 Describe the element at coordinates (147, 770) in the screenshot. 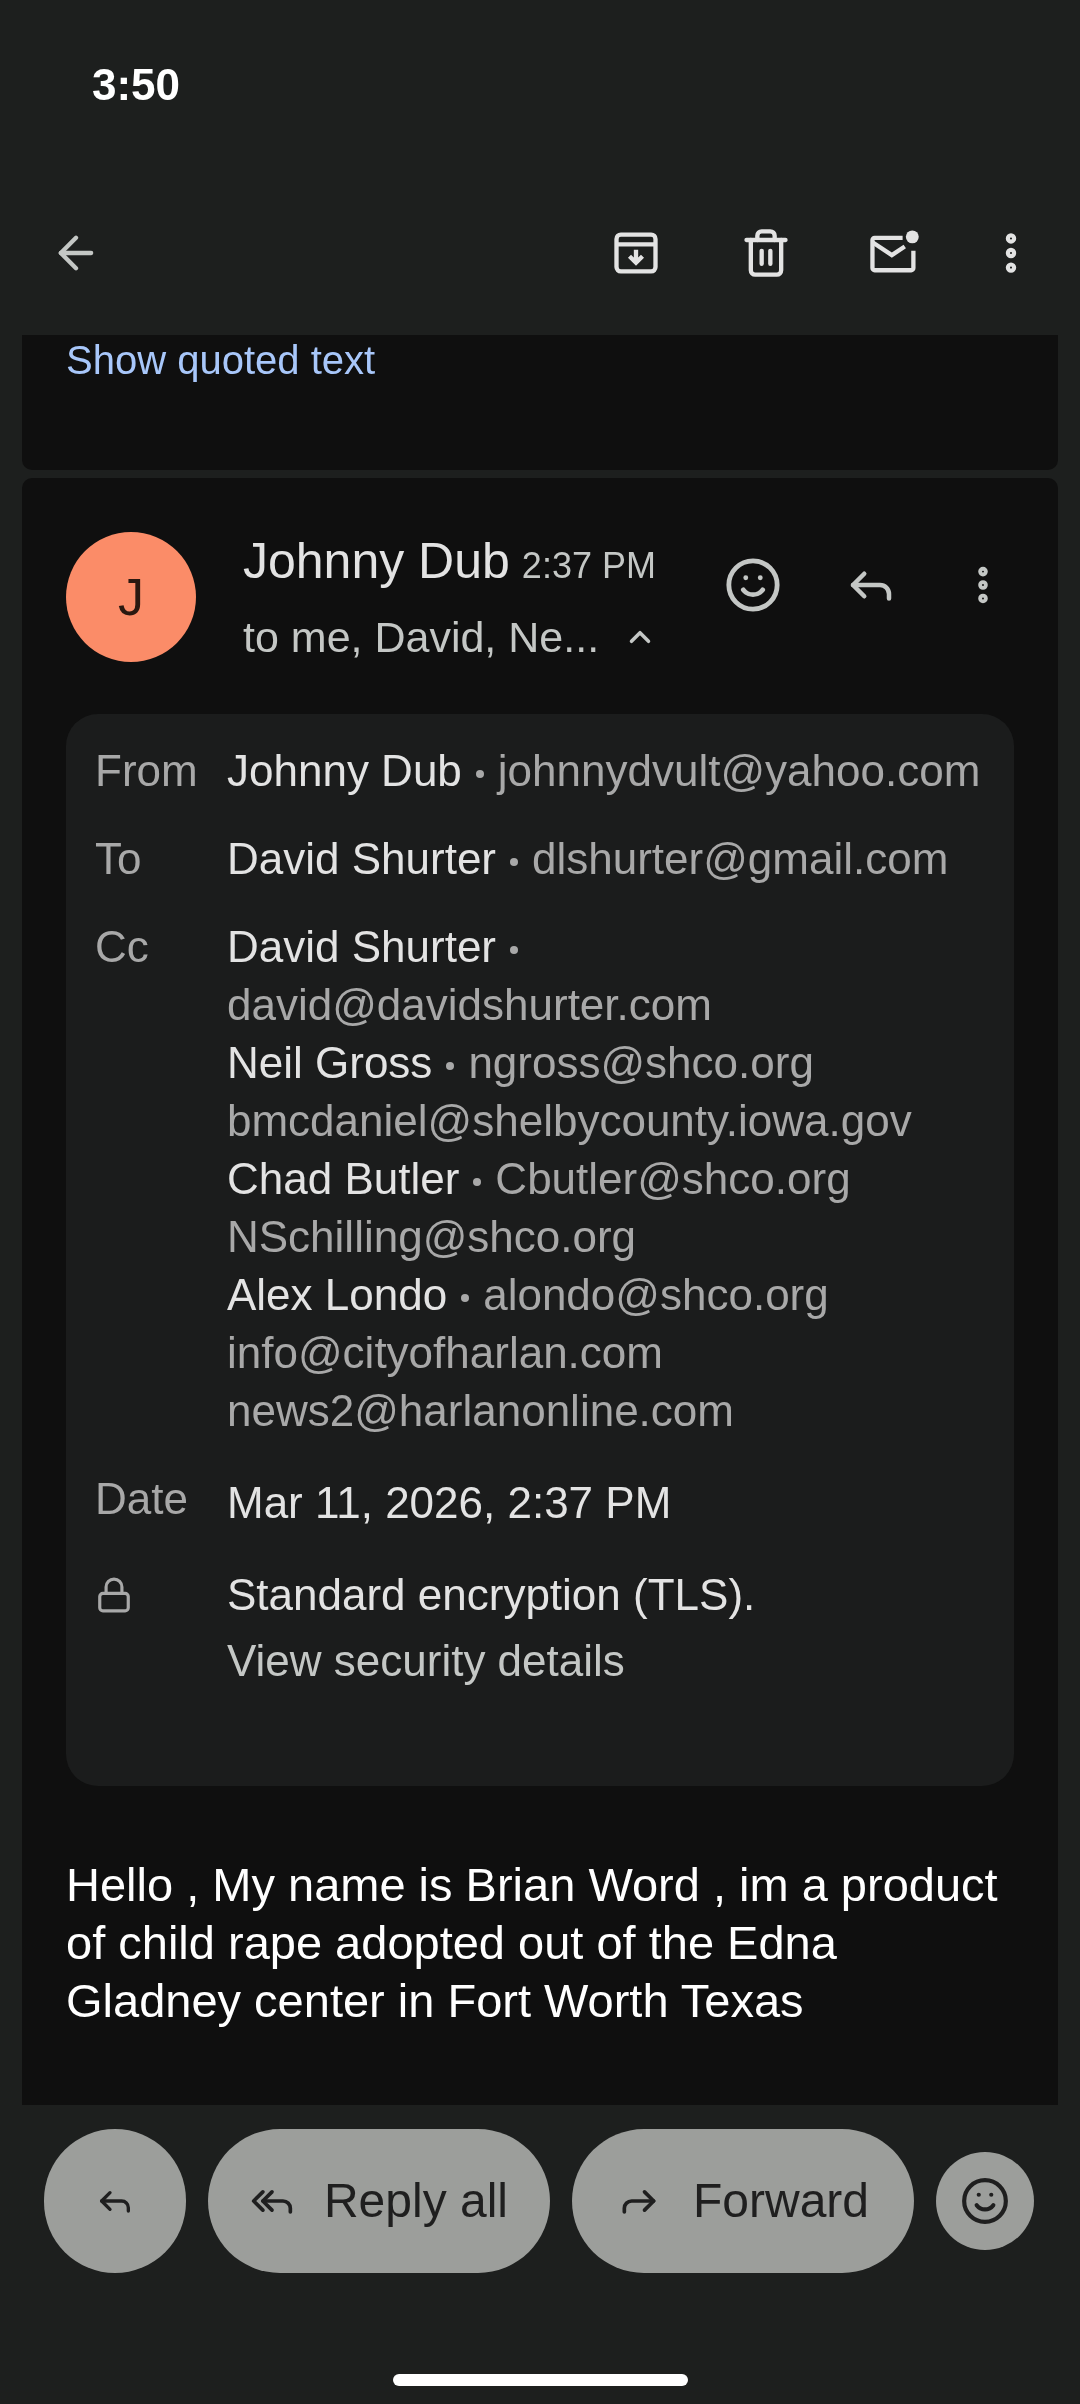

I see `detail-label: From` at that location.